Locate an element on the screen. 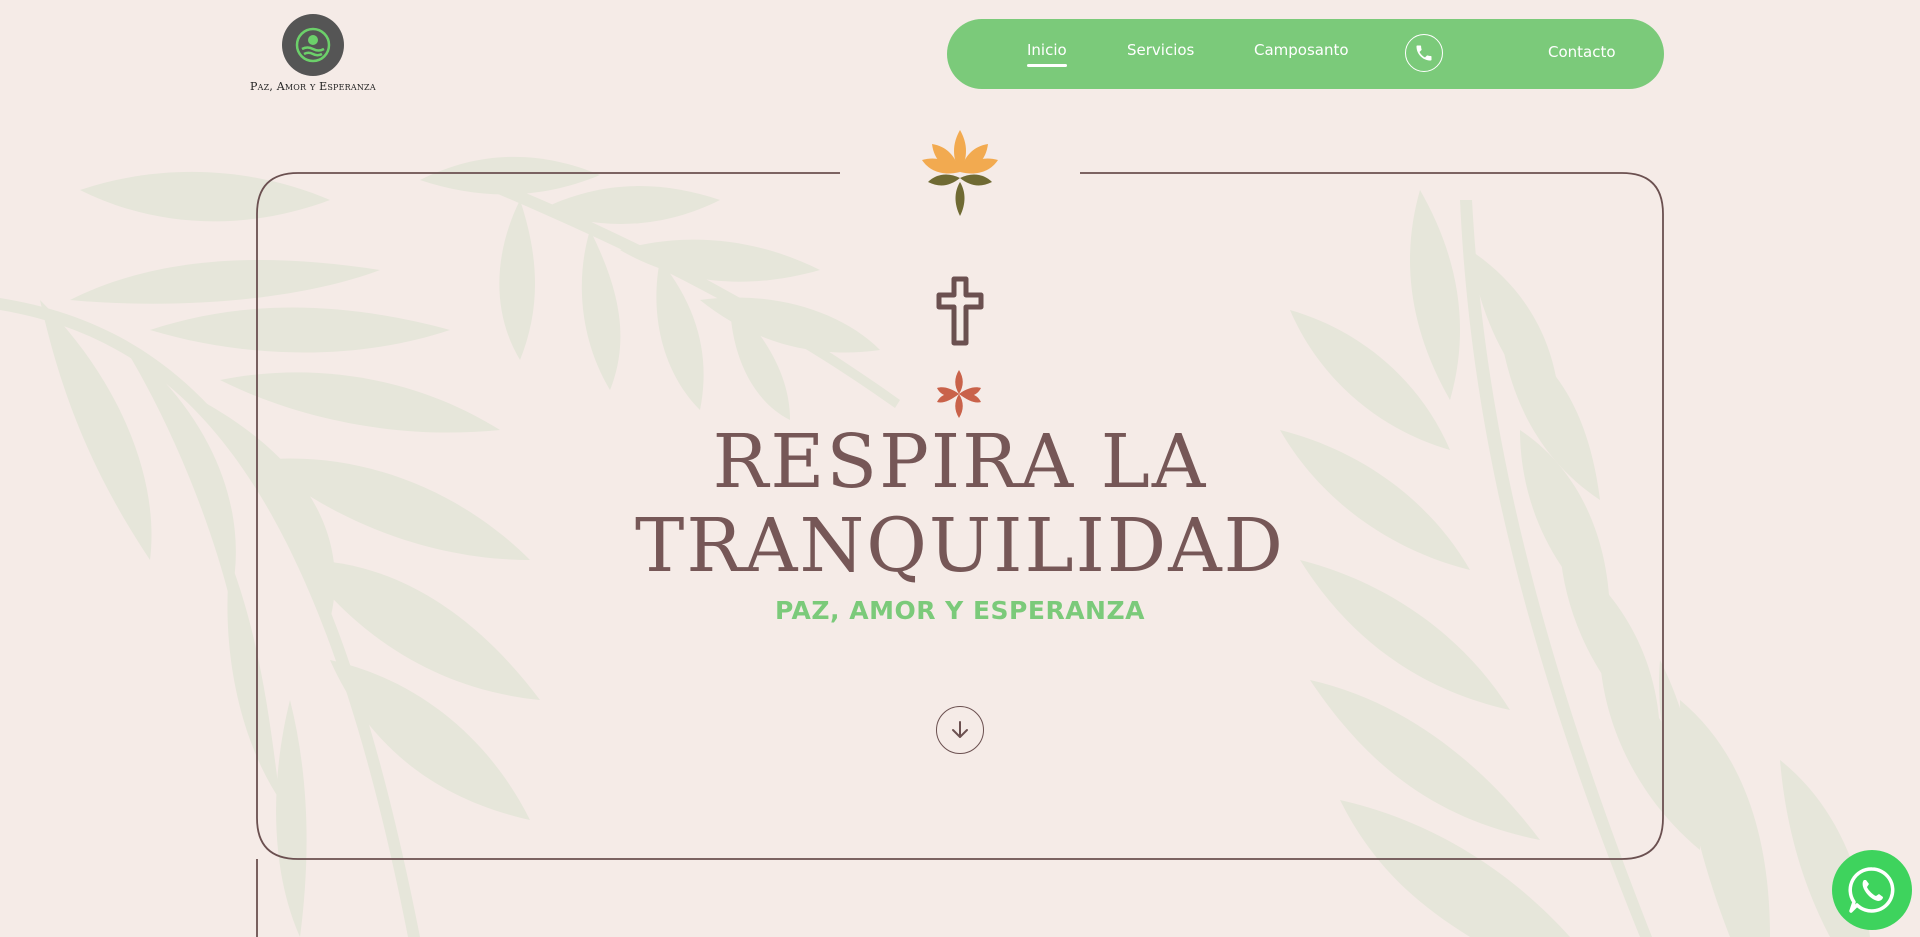 The height and width of the screenshot is (937, 1920). cross-icon is located at coordinates (960, 311).